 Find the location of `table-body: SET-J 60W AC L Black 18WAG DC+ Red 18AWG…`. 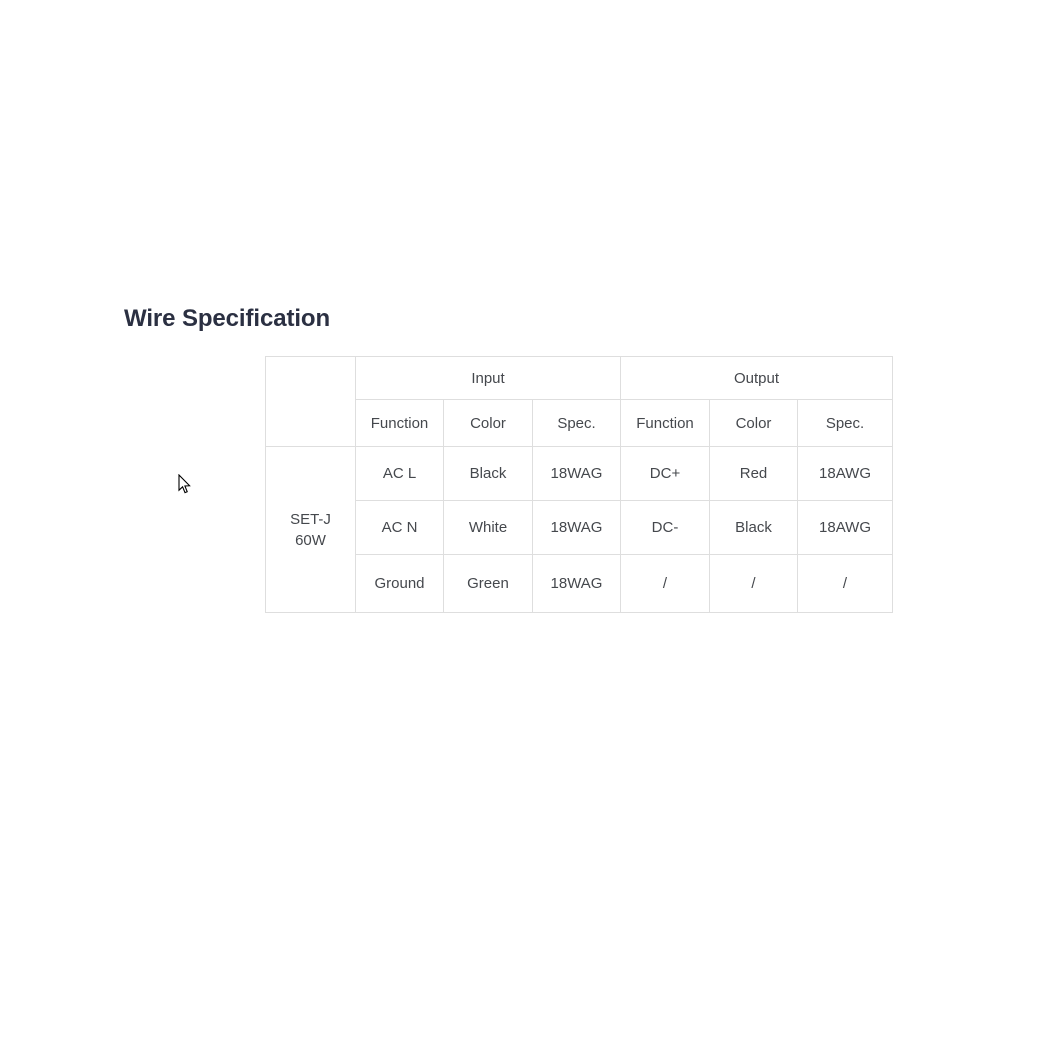

table-body: SET-J 60W AC L Black 18WAG DC+ Red 18AWG… is located at coordinates (579, 529).